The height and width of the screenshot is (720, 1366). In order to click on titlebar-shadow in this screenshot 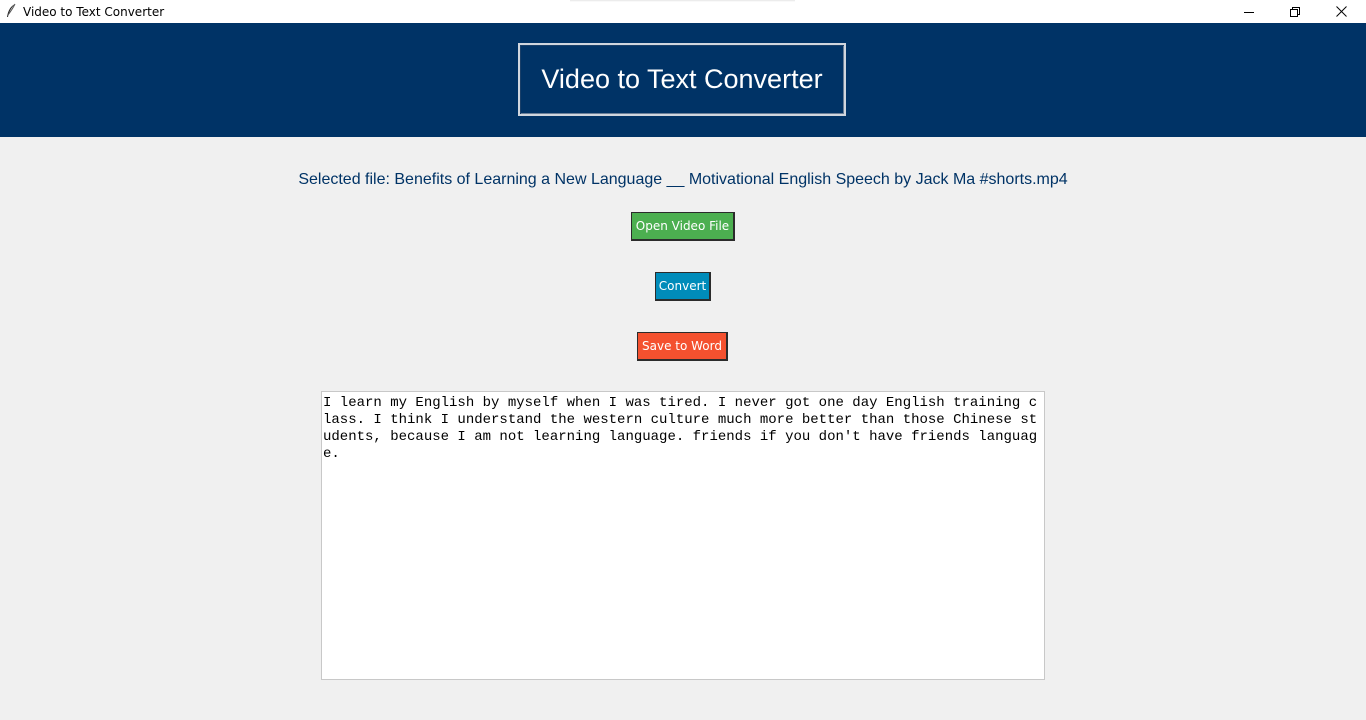, I will do `click(682, 1)`.